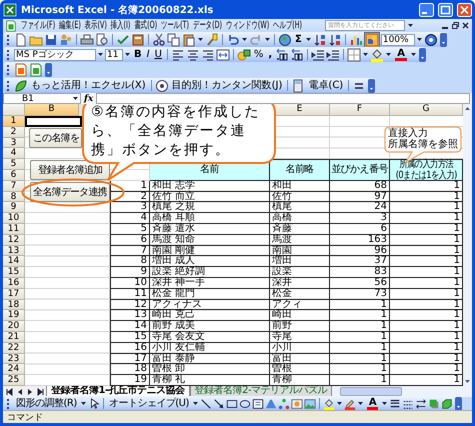 The width and height of the screenshot is (475, 426). Describe the element at coordinates (232, 404) in the screenshot. I see `rectangle-icon` at that location.